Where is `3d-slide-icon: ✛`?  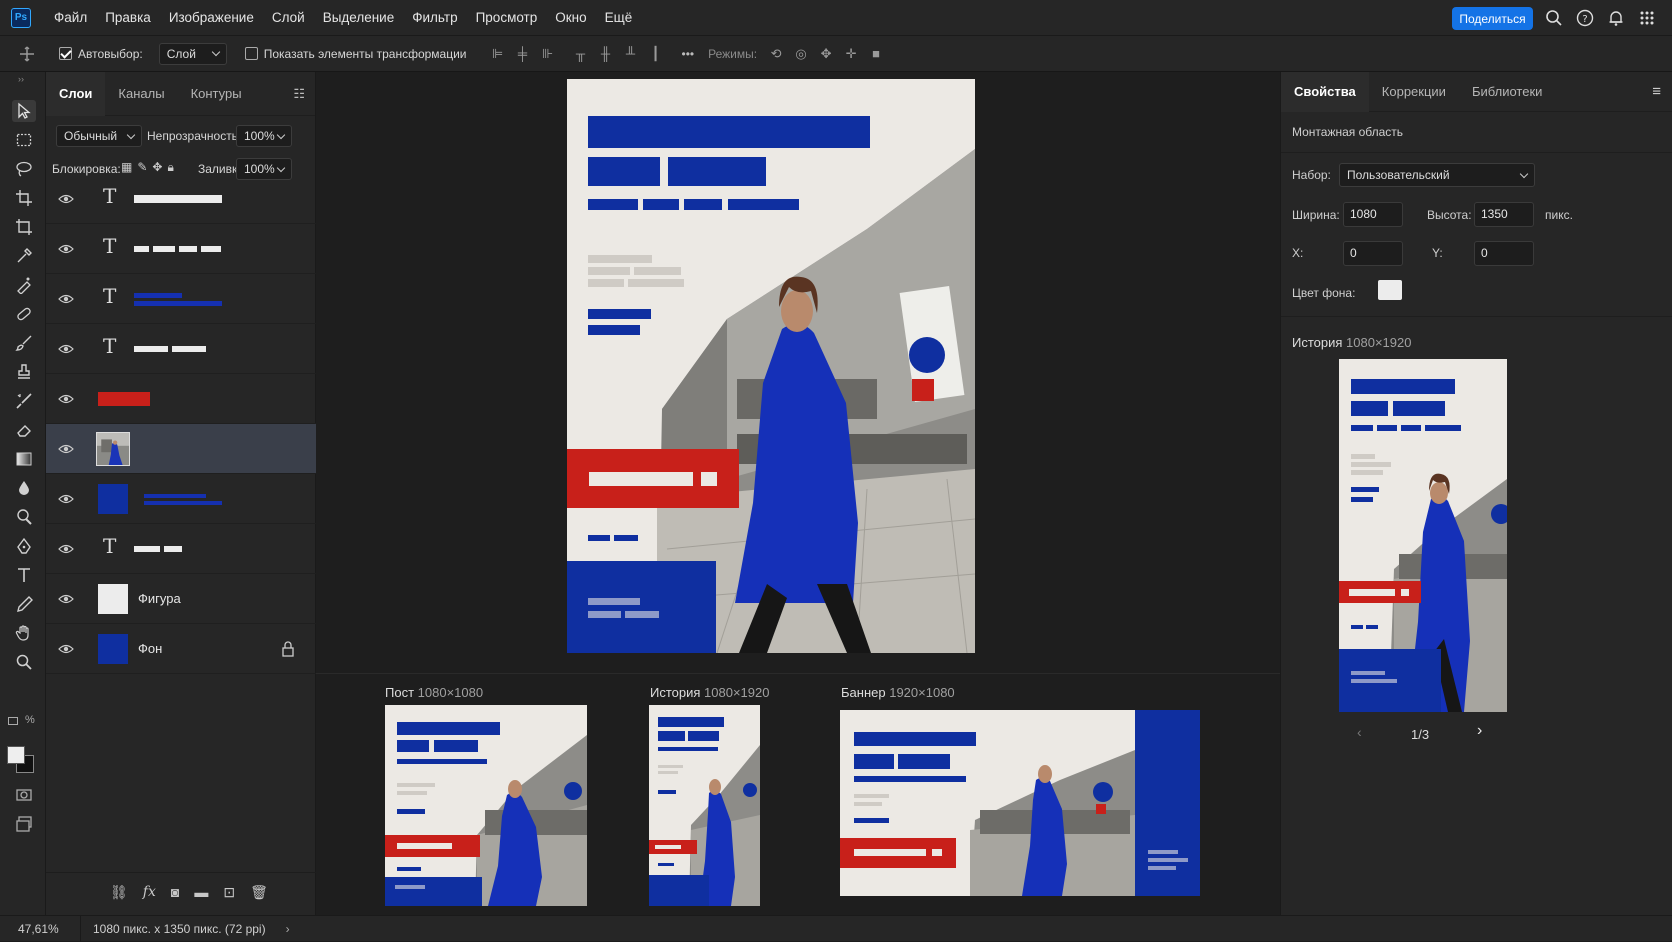 3d-slide-icon: ✛ is located at coordinates (851, 53).